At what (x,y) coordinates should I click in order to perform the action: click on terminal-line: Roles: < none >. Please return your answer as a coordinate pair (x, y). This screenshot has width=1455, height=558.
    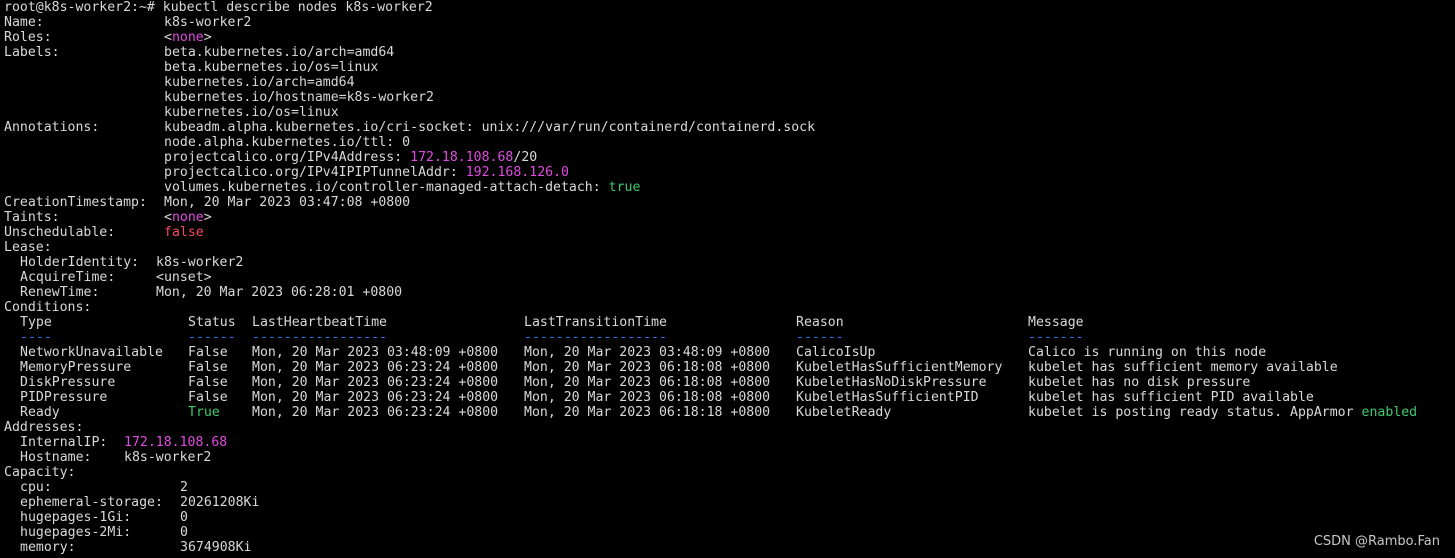
    Looking at the image, I should click on (727, 37).